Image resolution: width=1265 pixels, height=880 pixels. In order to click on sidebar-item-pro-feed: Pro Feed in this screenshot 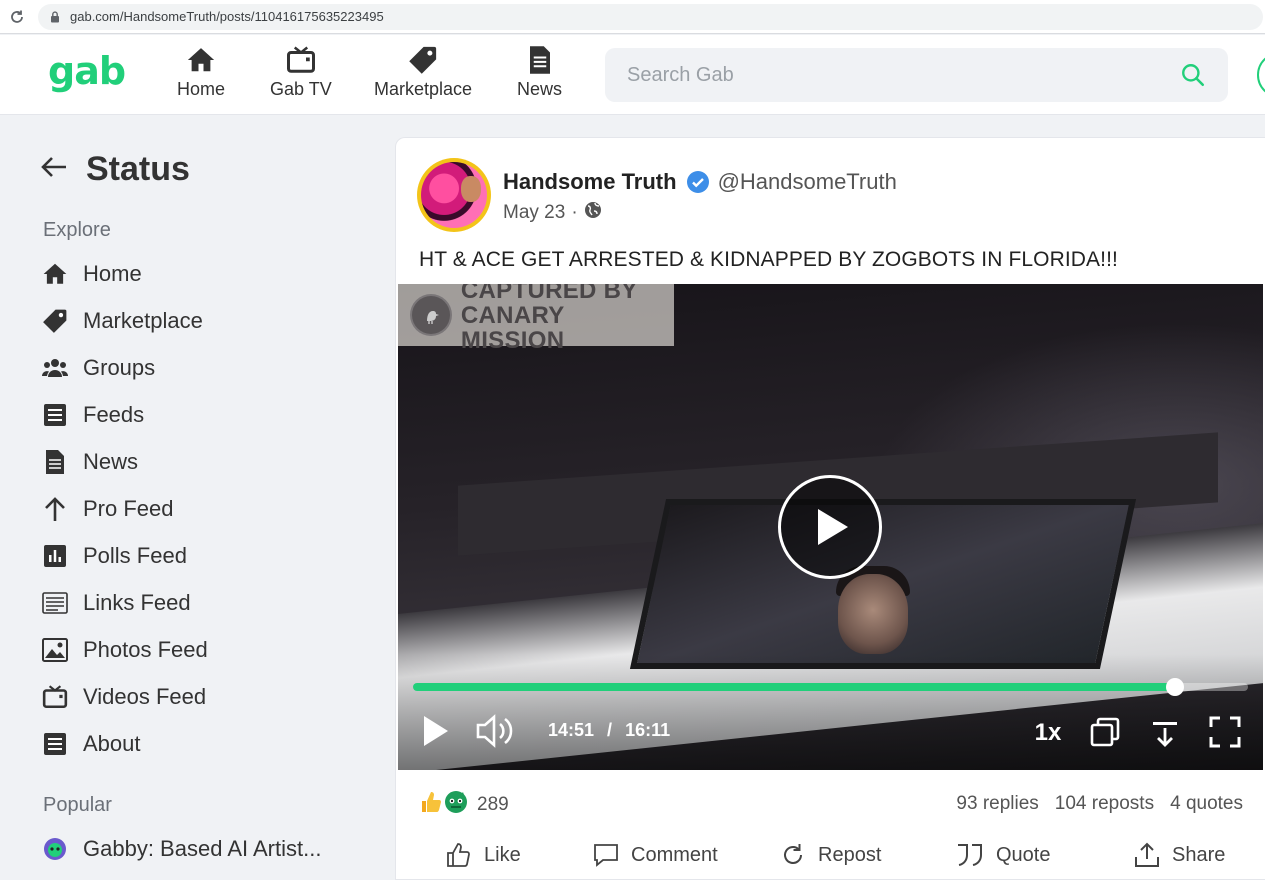, I will do `click(108, 509)`.